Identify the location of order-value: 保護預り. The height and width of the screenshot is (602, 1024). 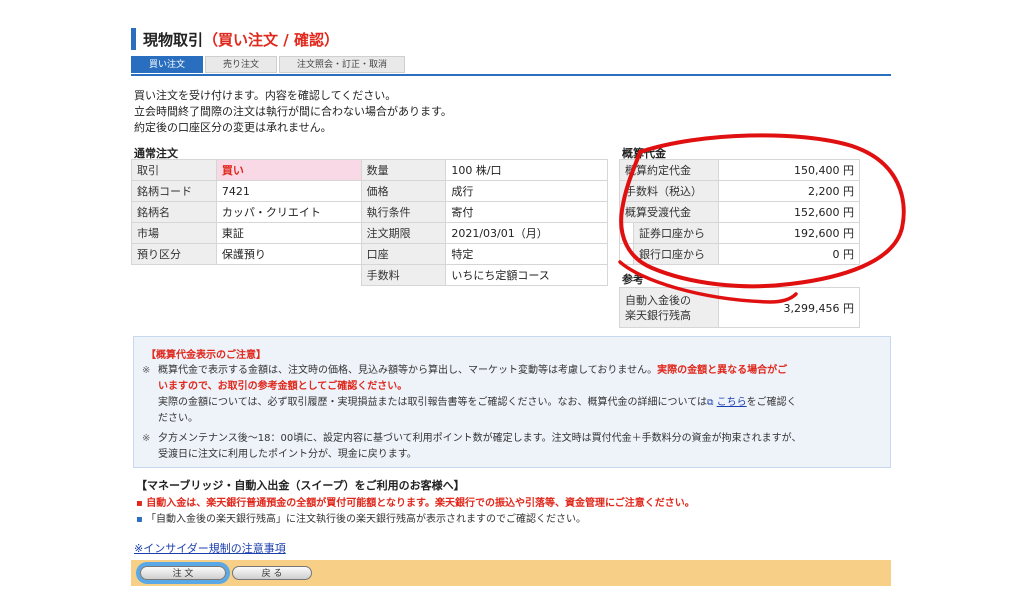
(288, 254).